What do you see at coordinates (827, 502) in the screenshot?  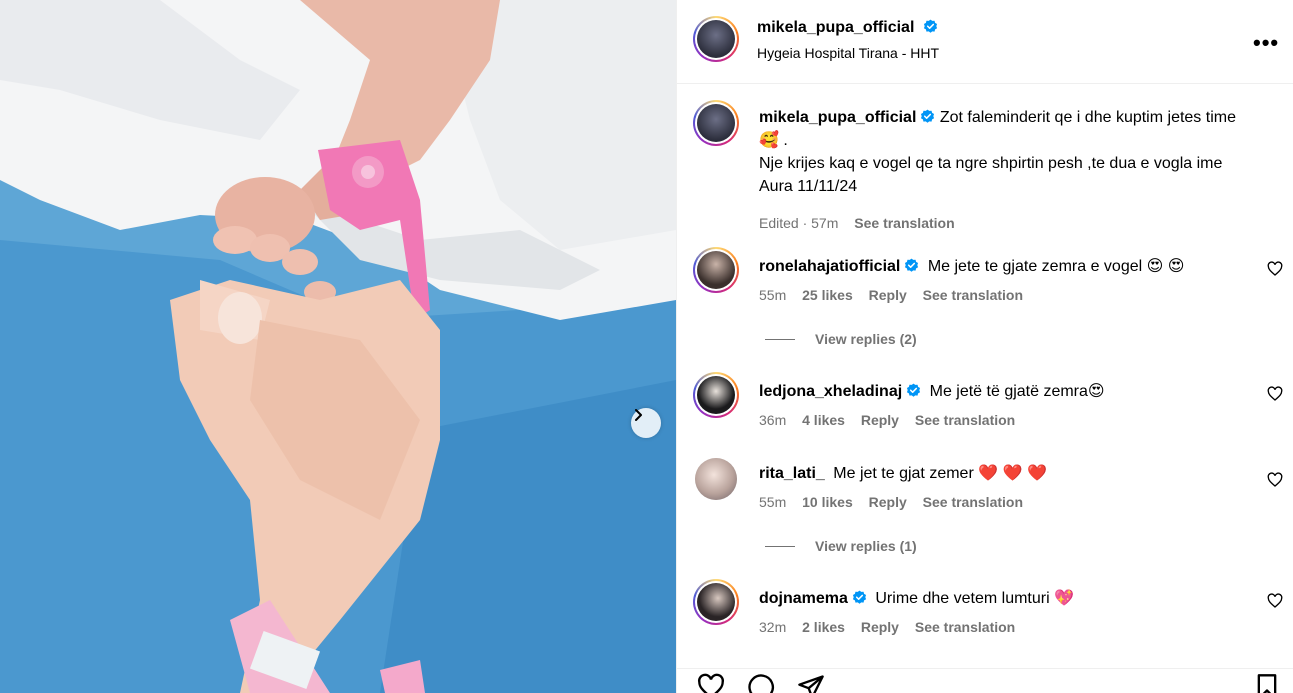 I see `comment-likes: 10 likes` at bounding box center [827, 502].